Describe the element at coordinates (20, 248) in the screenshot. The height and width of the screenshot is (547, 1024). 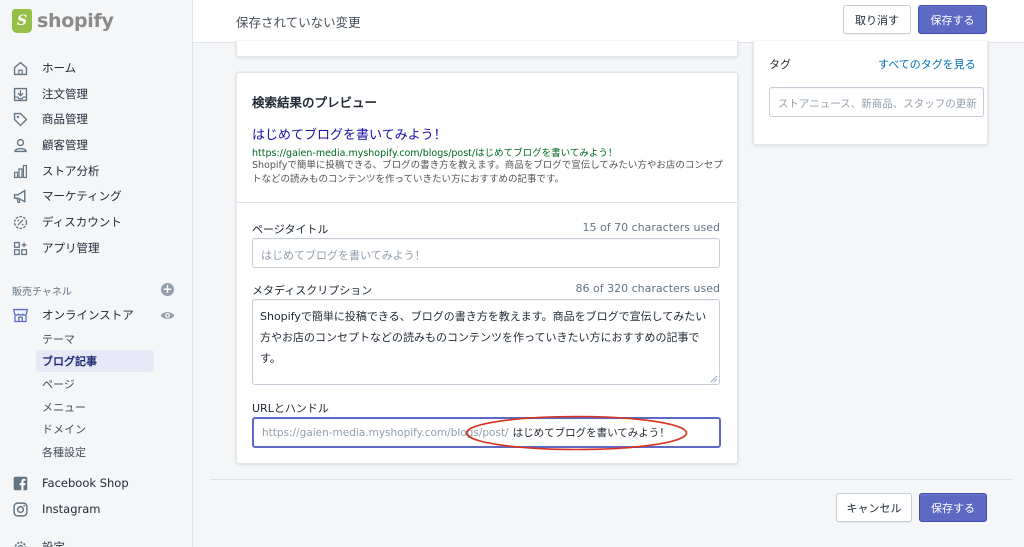
I see `apps-icon` at that location.